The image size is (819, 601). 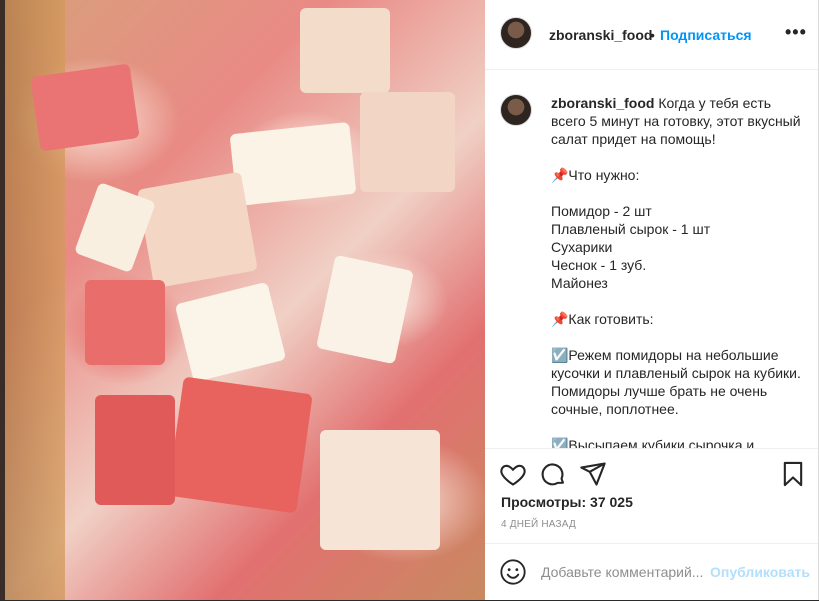 What do you see at coordinates (706, 35) in the screenshot?
I see `follow-button: Подписаться` at bounding box center [706, 35].